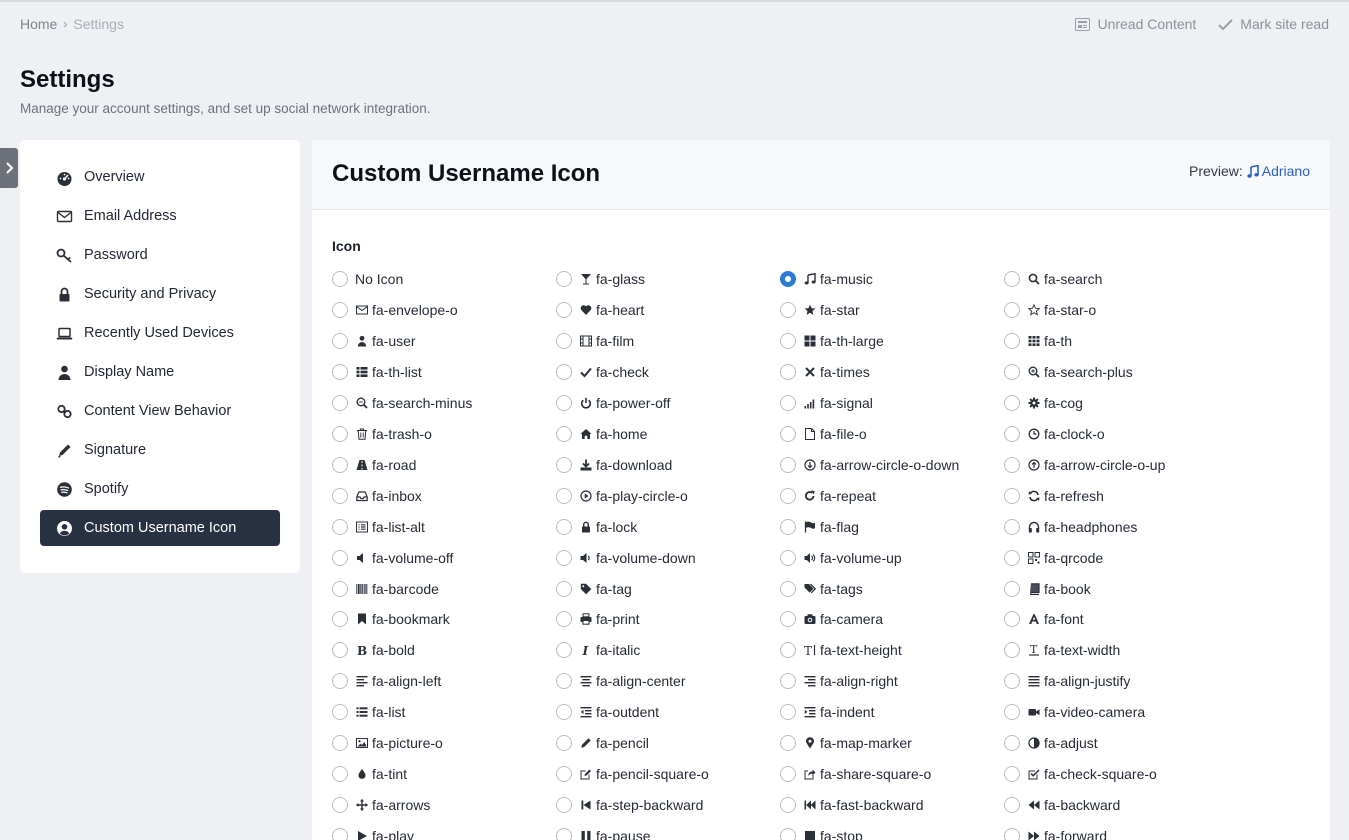 This screenshot has width=1349, height=840. What do you see at coordinates (160, 294) in the screenshot?
I see `sidebar-item-security-and-privacy: Security and Privacy` at bounding box center [160, 294].